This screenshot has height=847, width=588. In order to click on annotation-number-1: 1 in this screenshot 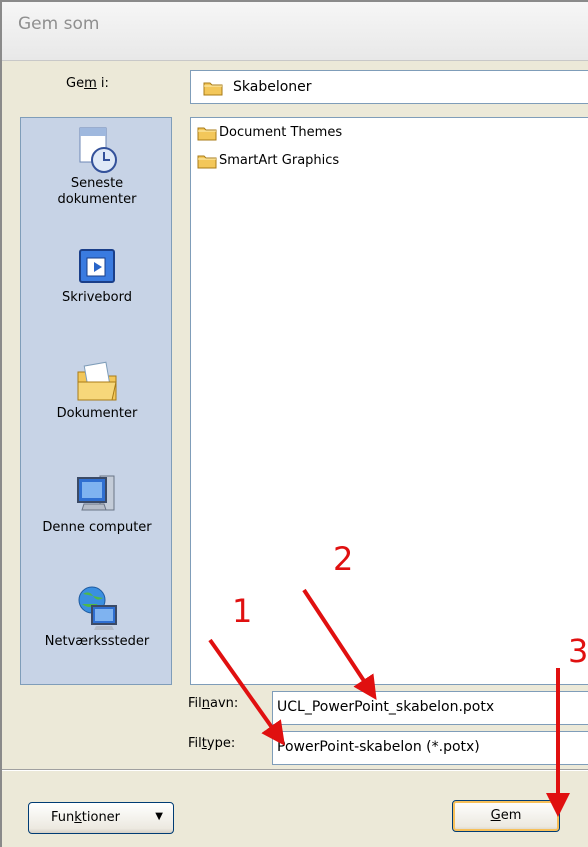, I will do `click(242, 611)`.